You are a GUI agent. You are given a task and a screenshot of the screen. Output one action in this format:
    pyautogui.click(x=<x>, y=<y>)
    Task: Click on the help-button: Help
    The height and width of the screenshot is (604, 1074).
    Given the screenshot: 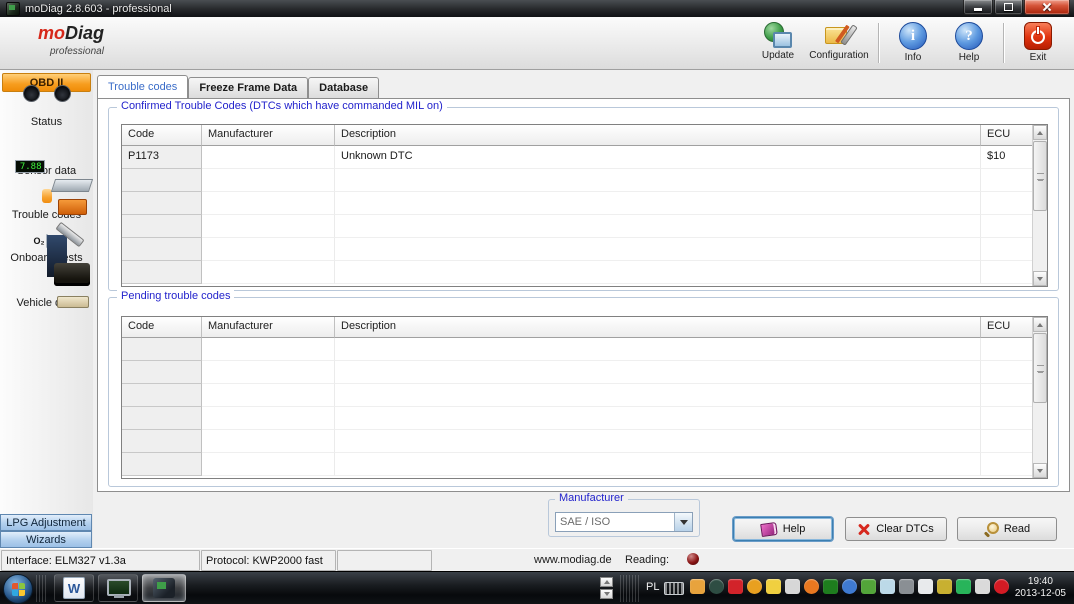 What is the action you would take?
    pyautogui.click(x=783, y=529)
    